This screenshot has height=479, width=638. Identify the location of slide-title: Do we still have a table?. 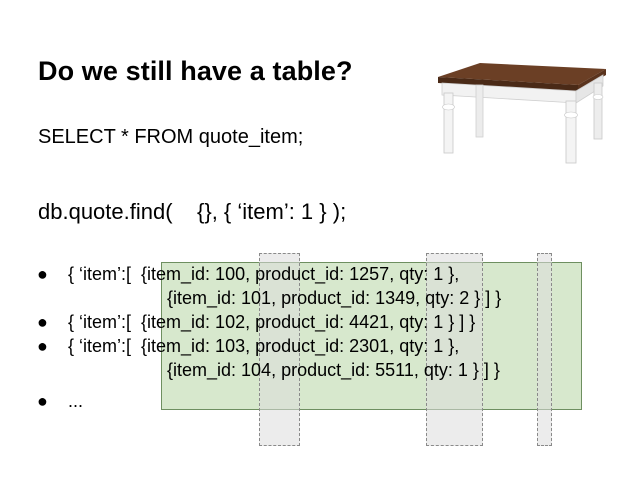
(195, 71).